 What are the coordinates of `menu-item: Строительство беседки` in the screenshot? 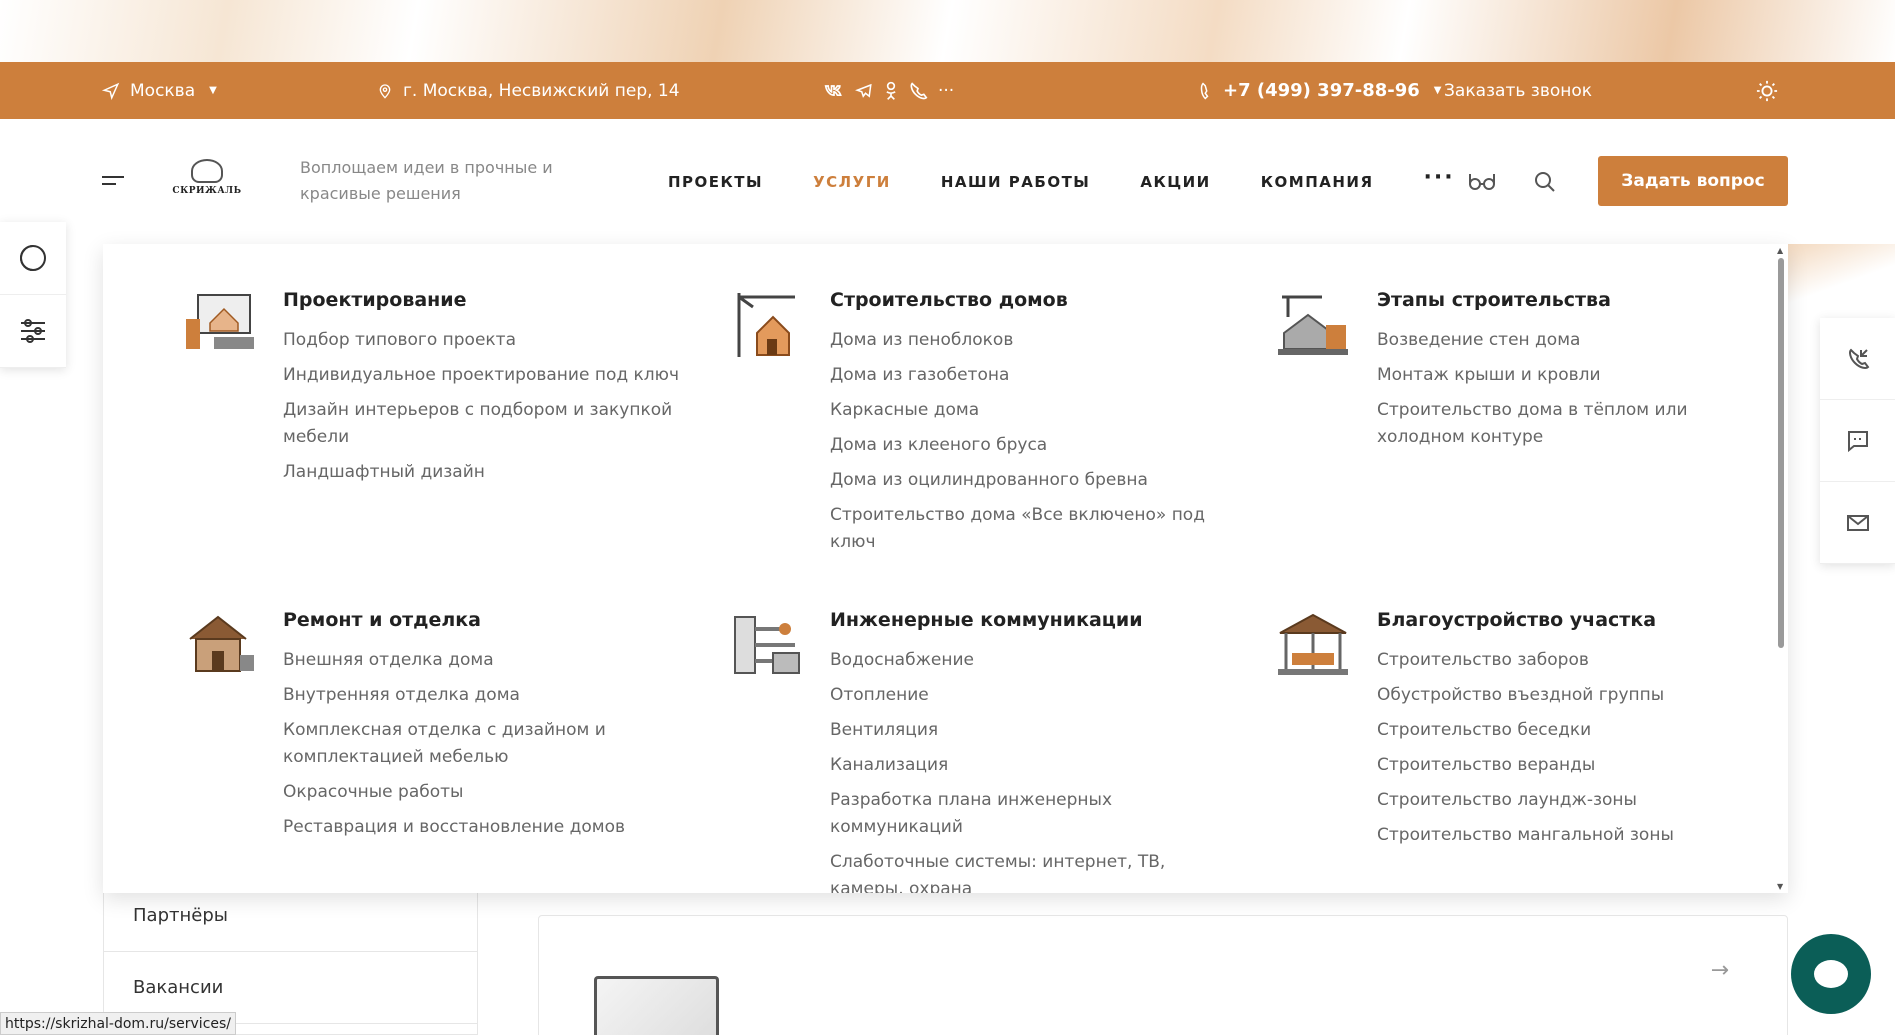 It's located at (1577, 730).